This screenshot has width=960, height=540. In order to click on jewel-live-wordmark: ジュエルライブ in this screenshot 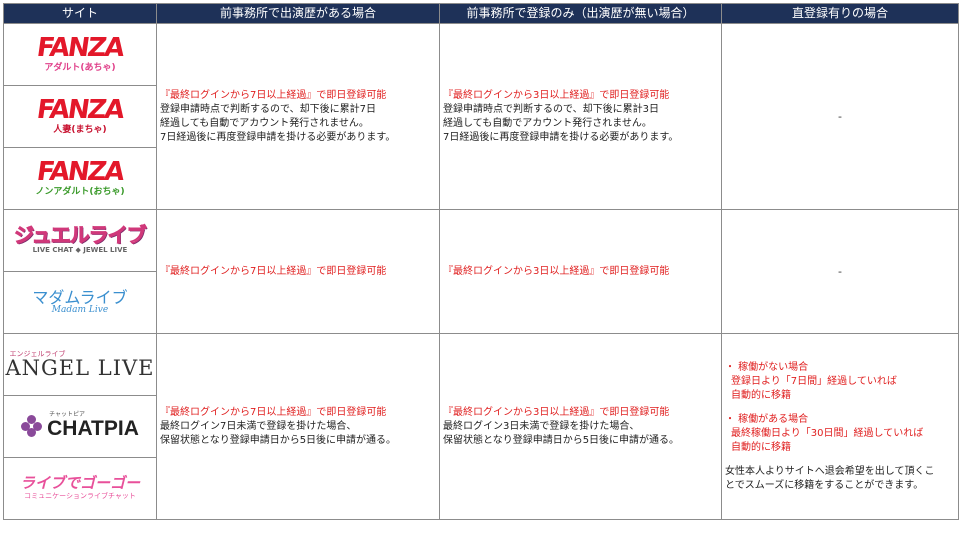, I will do `click(81, 235)`.